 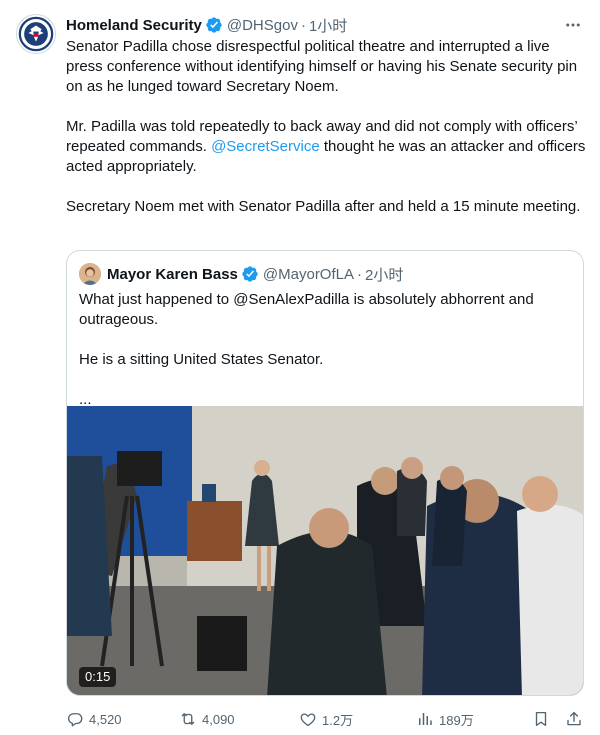 What do you see at coordinates (201, 359) in the screenshot?
I see `quoted-paragraph-2: He is a sitting United States Senator.` at bounding box center [201, 359].